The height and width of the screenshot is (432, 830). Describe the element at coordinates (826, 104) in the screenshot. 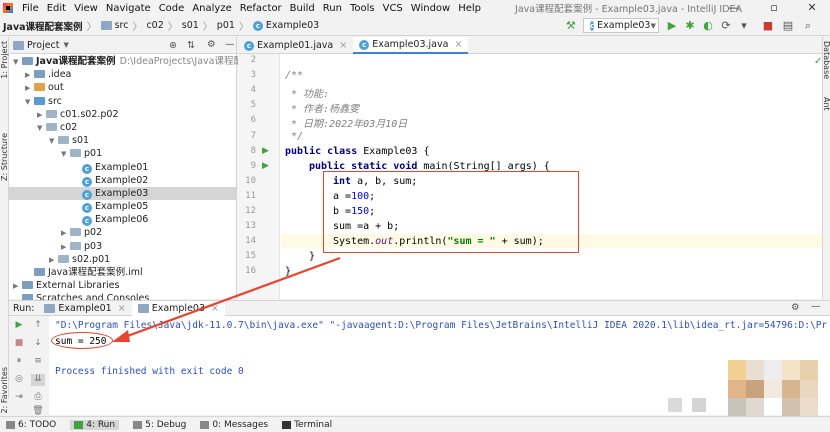

I see `ant-tool-tab: Ant` at that location.